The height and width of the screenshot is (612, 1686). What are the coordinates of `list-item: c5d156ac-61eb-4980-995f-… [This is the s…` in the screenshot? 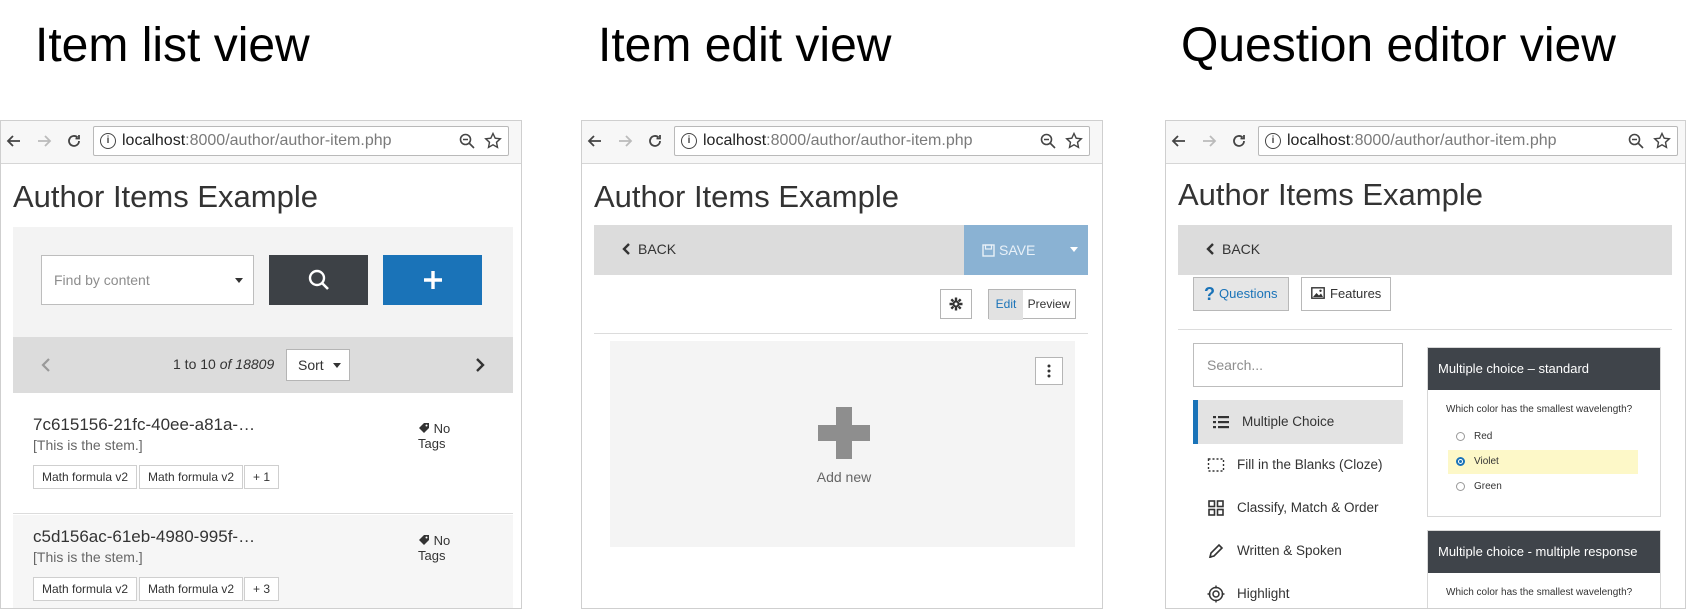 It's located at (263, 561).